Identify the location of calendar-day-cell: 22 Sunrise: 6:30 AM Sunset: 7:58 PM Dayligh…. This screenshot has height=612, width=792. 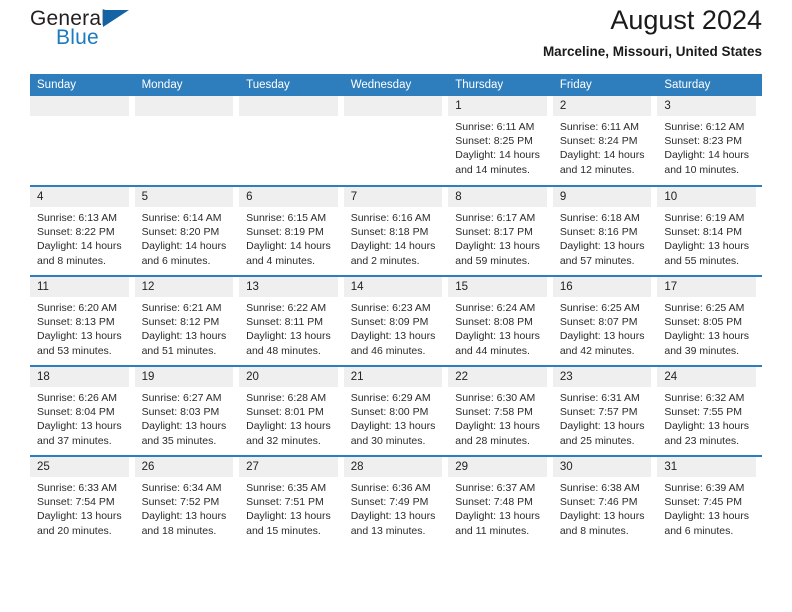
(500, 410).